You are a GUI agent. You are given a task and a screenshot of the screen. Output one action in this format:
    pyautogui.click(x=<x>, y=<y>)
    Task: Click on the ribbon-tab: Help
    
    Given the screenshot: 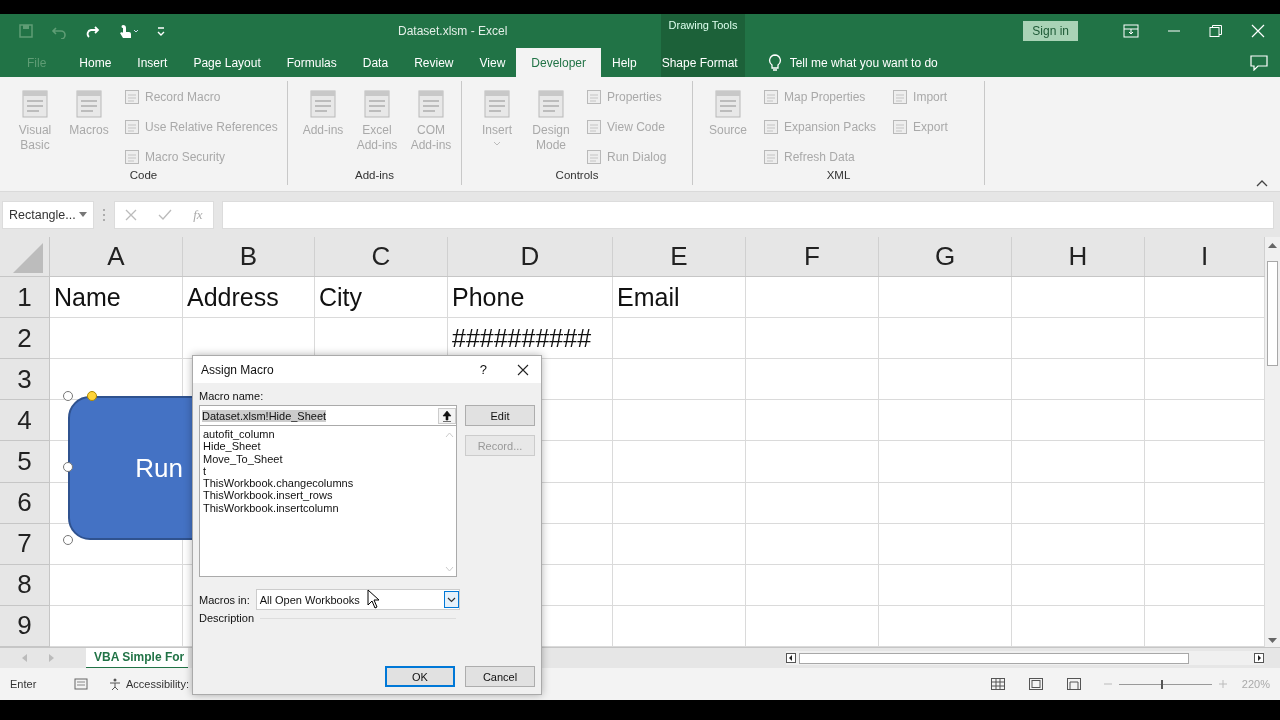 What is the action you would take?
    pyautogui.click(x=624, y=62)
    